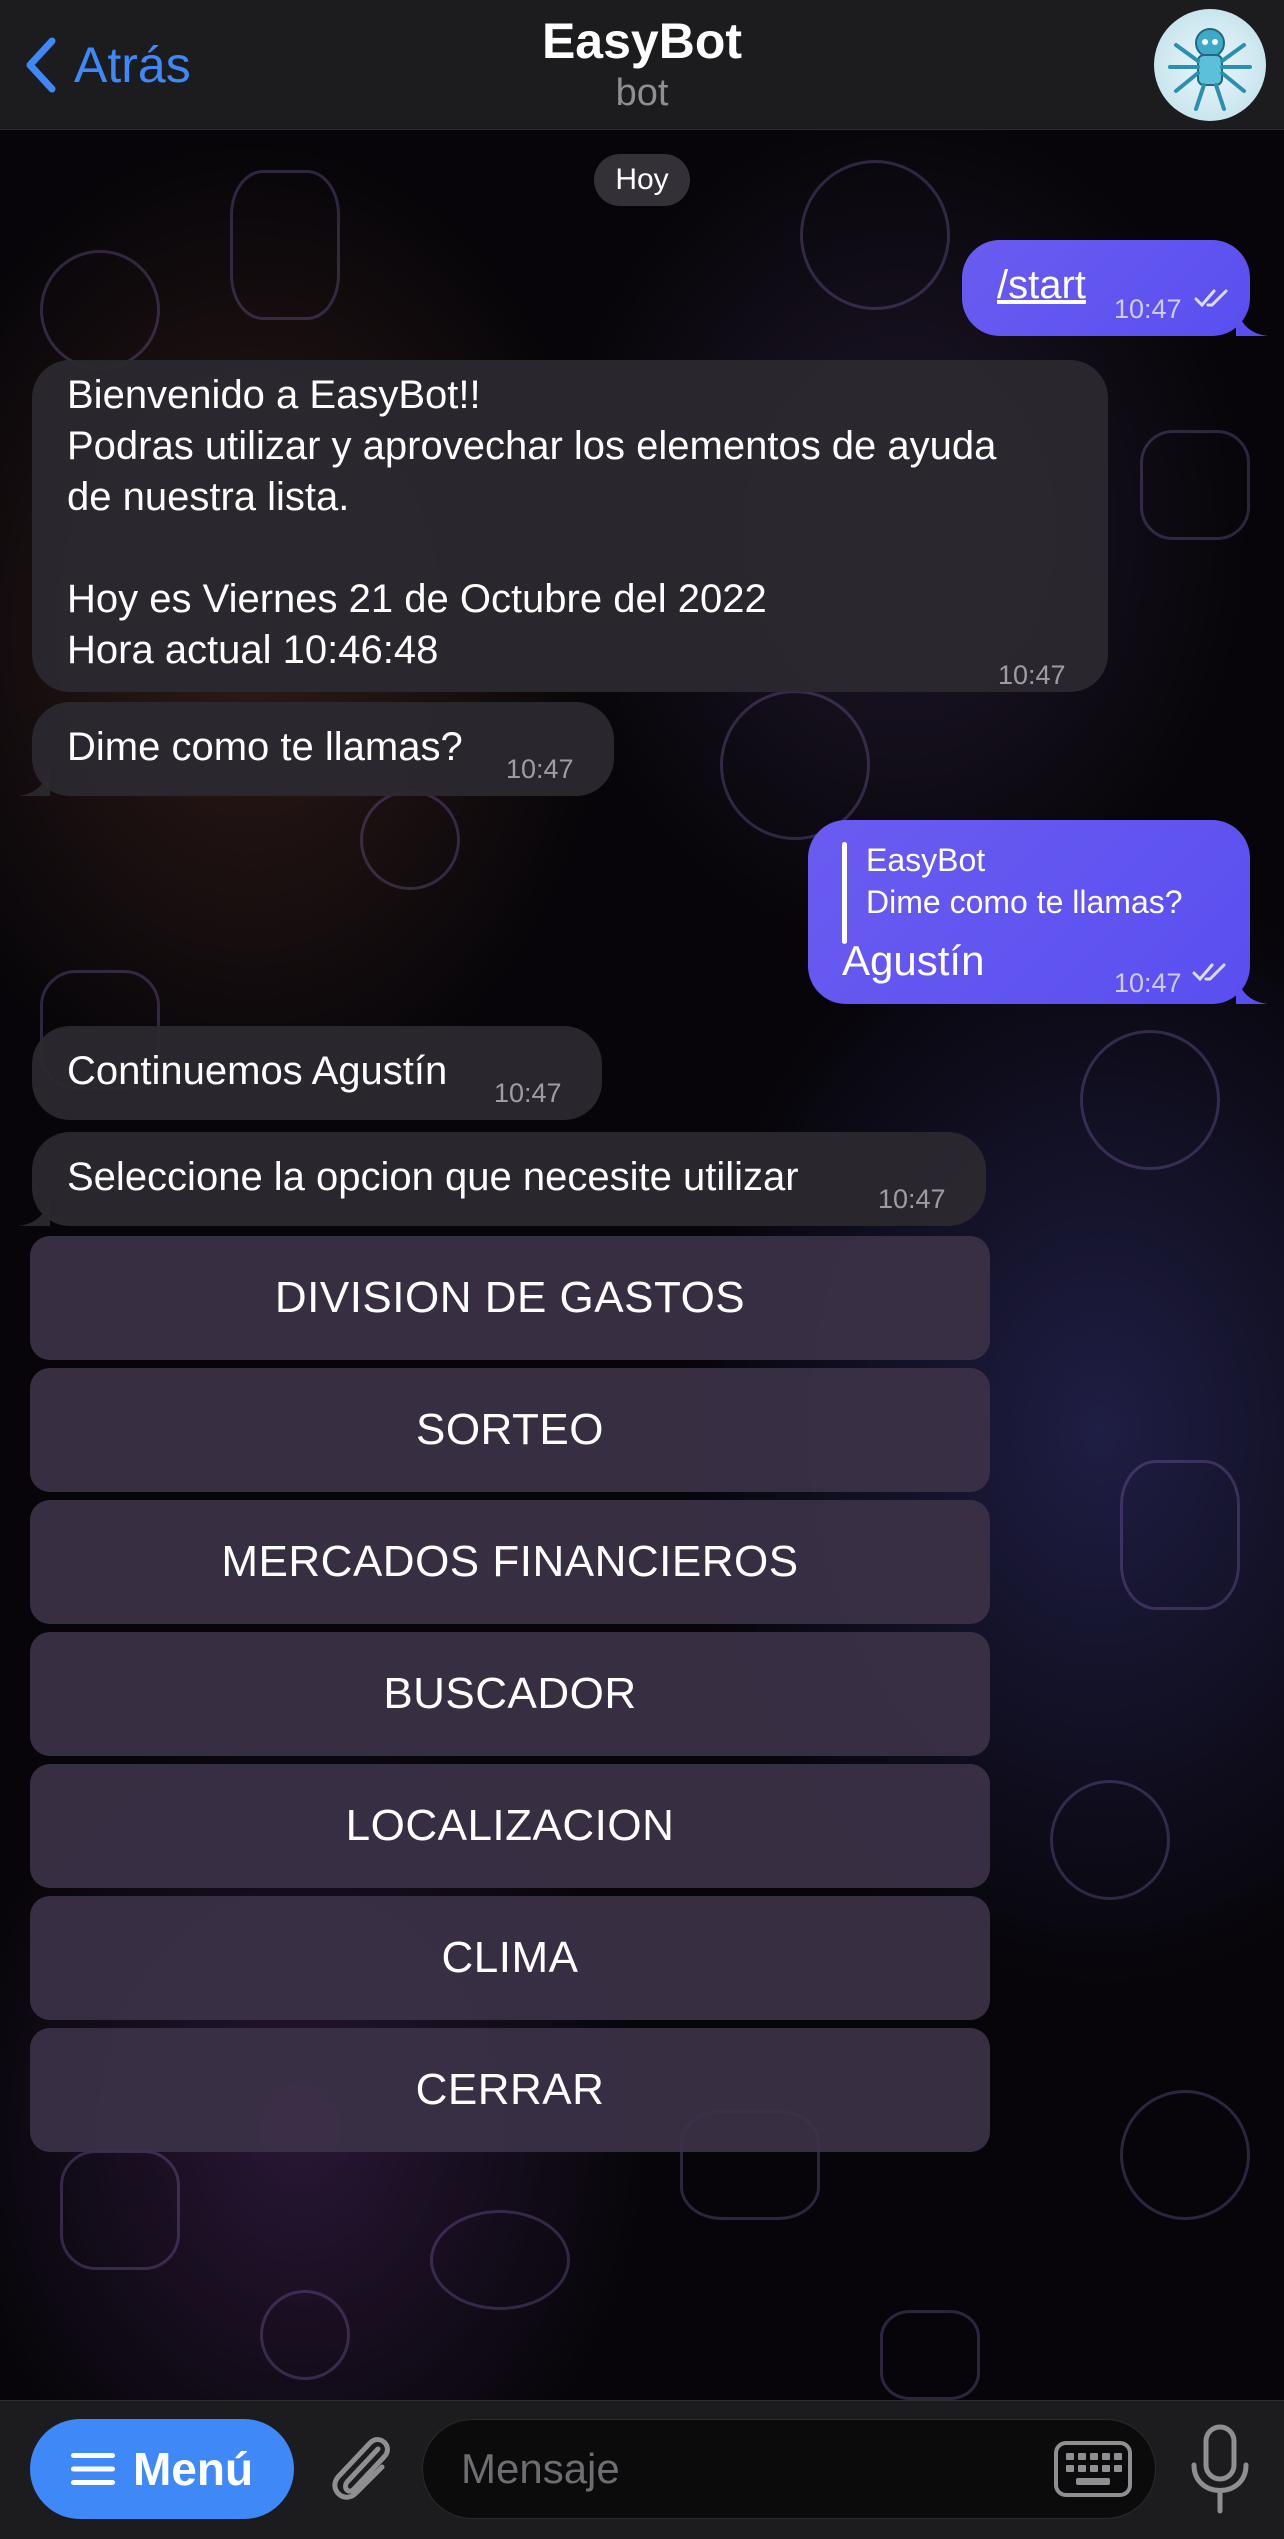 The height and width of the screenshot is (2539, 1284). What do you see at coordinates (1024, 902) in the screenshot?
I see `reply-text: Dime como te llamas?` at bounding box center [1024, 902].